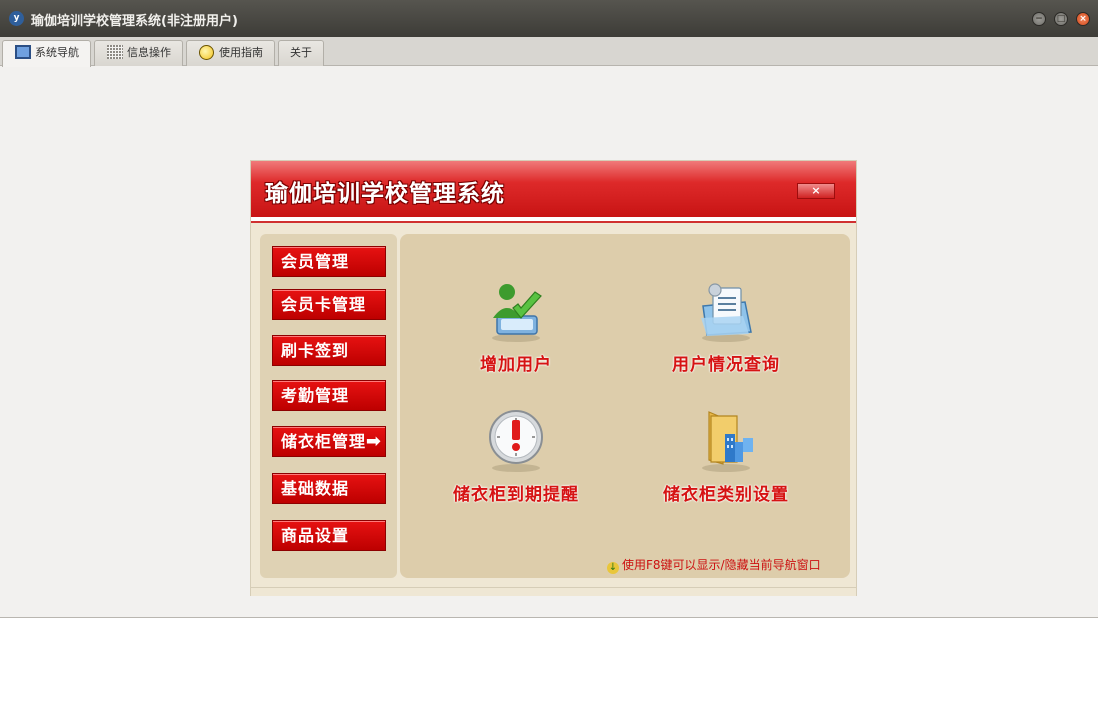  Describe the element at coordinates (134, 21) in the screenshot. I see `window-title: 瑜伽培训学校管理系统(非注册用户)` at that location.